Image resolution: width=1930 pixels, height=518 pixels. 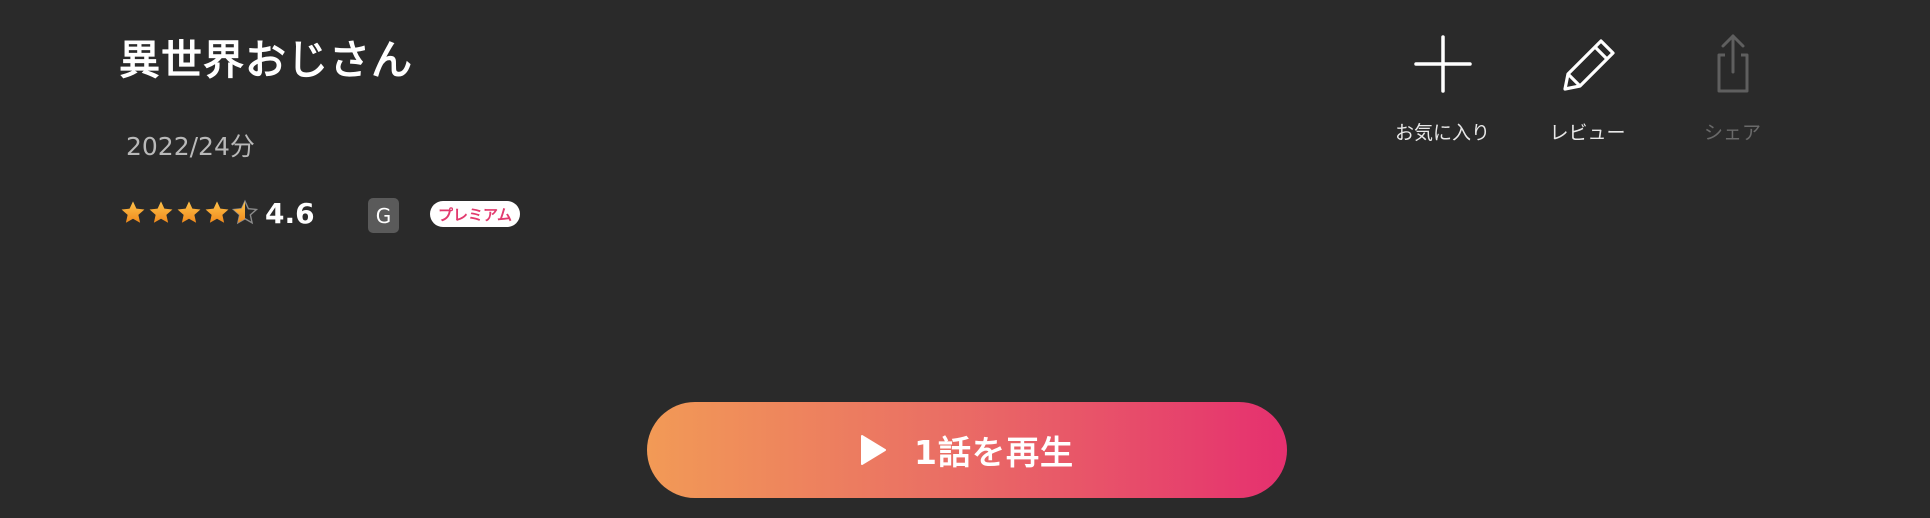 I want to click on review-label: レビュー, so click(x=1587, y=133).